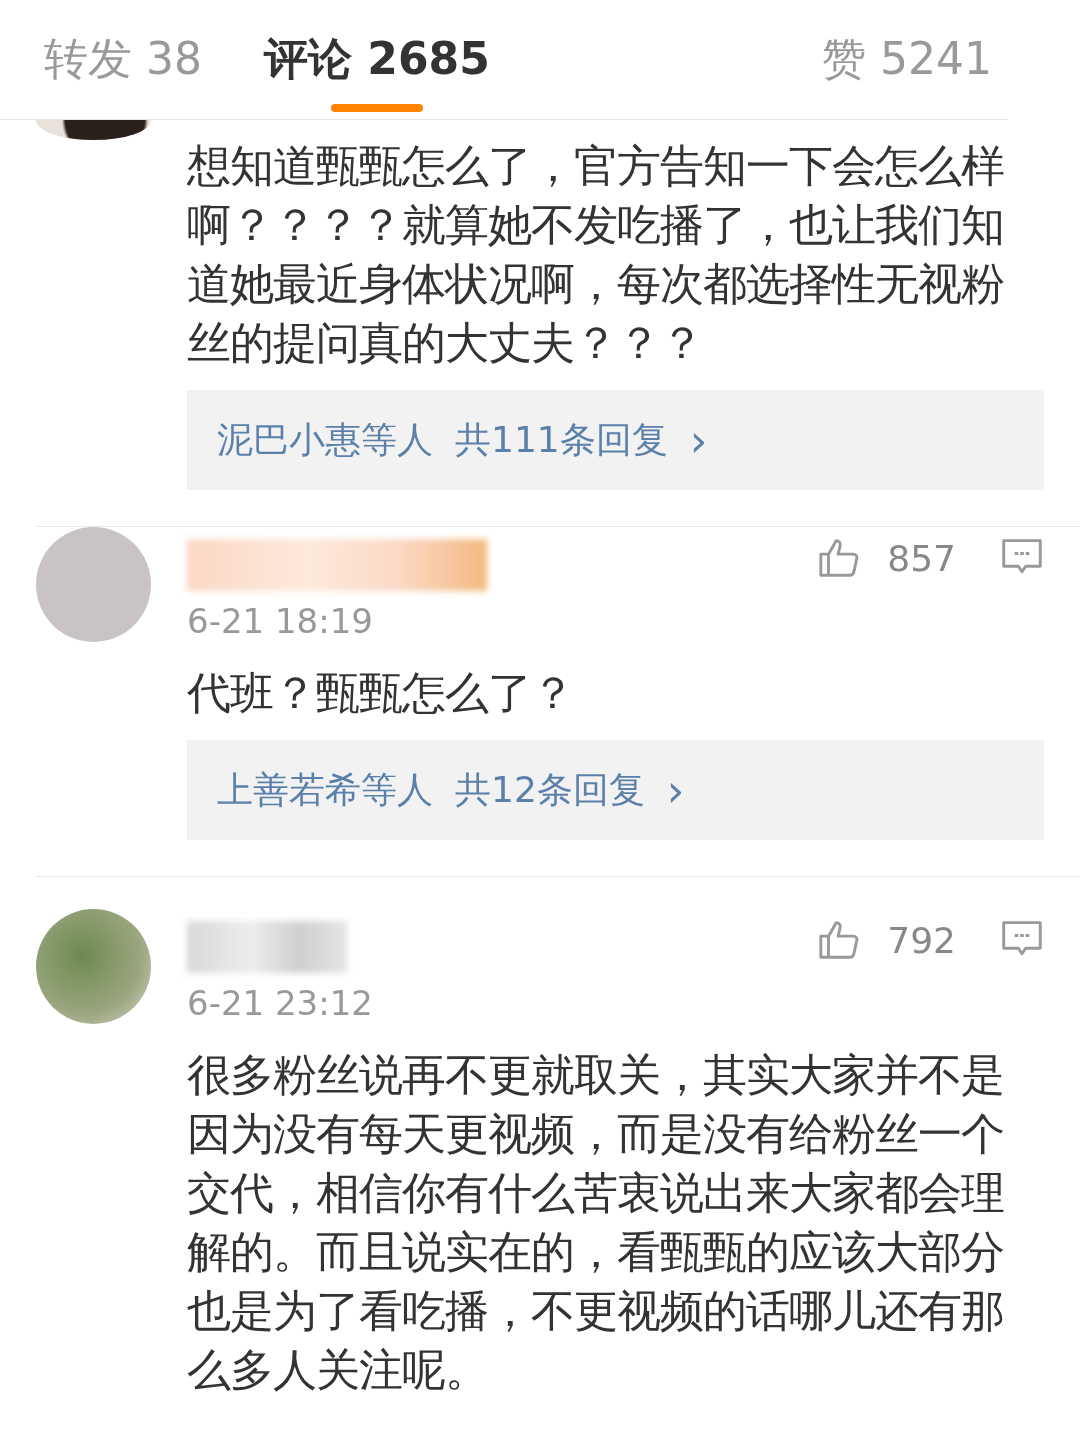 The width and height of the screenshot is (1080, 1446). I want to click on comment-time: 6-21 23:12, so click(280, 1003).